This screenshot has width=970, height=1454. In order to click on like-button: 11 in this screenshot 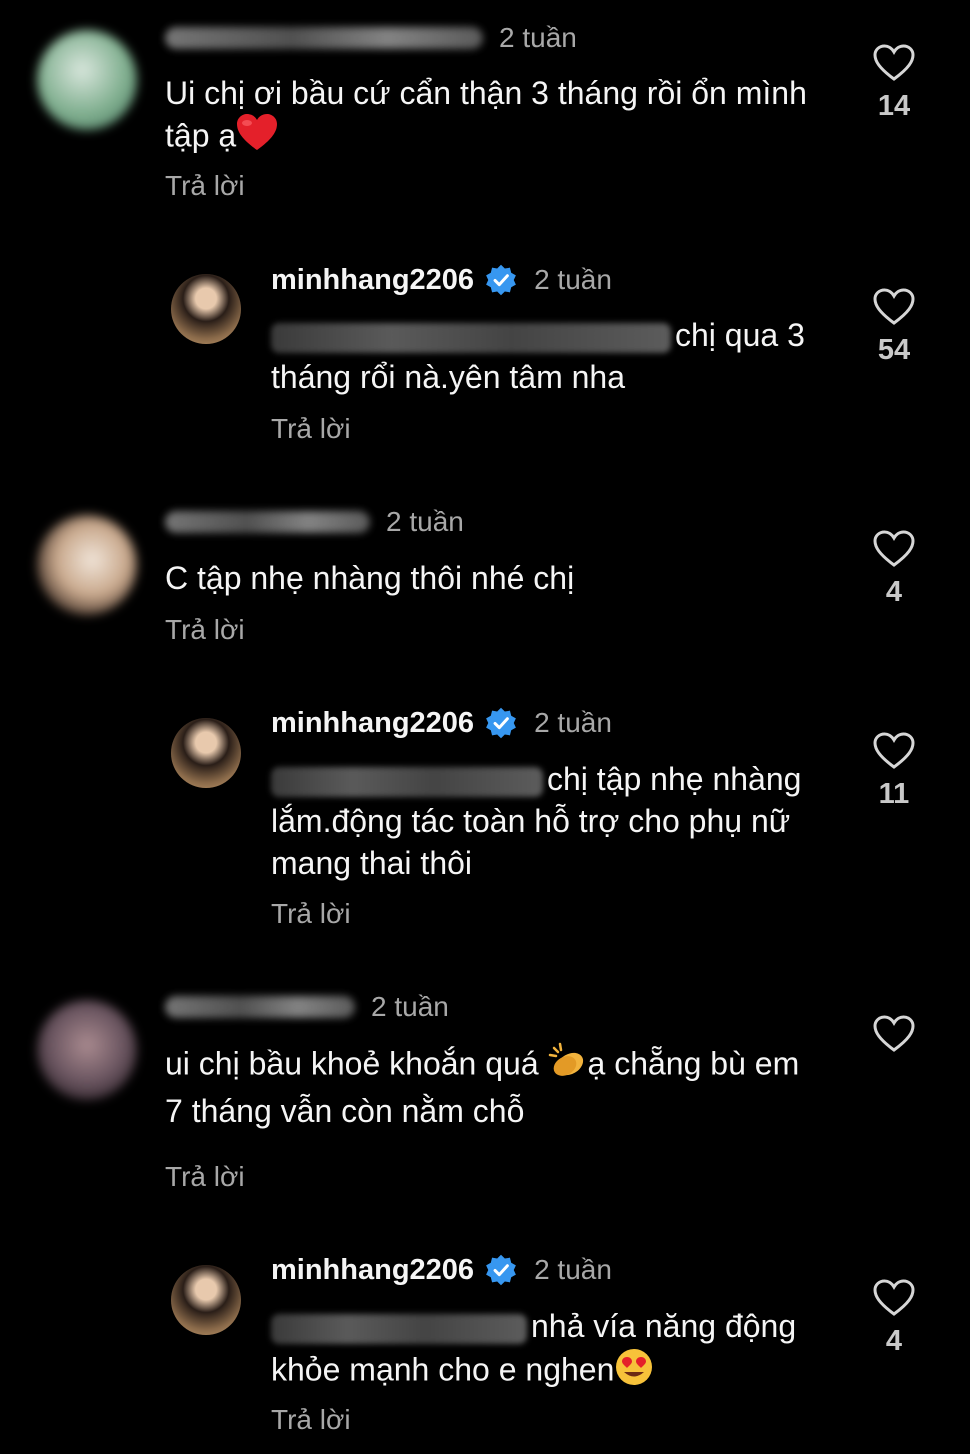, I will do `click(894, 771)`.